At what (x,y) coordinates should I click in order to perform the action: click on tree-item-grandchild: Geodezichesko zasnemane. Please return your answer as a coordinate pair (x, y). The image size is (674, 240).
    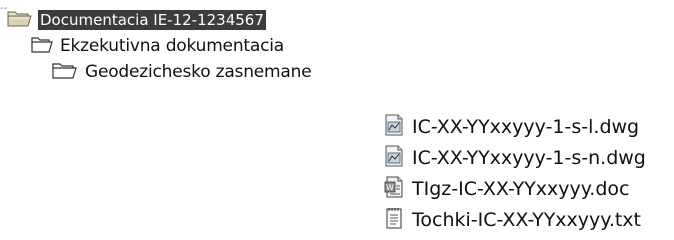
    Looking at the image, I should click on (181, 72).